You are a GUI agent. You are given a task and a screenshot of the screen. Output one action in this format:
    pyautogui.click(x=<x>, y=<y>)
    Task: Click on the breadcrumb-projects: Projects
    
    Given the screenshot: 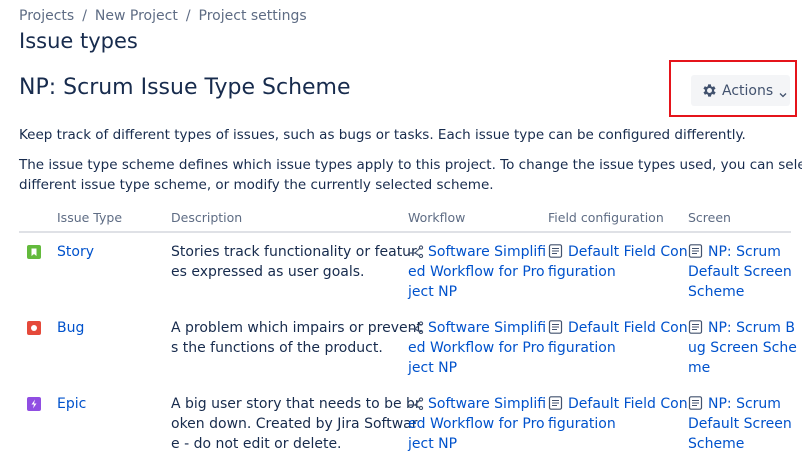 What is the action you would take?
    pyautogui.click(x=46, y=16)
    